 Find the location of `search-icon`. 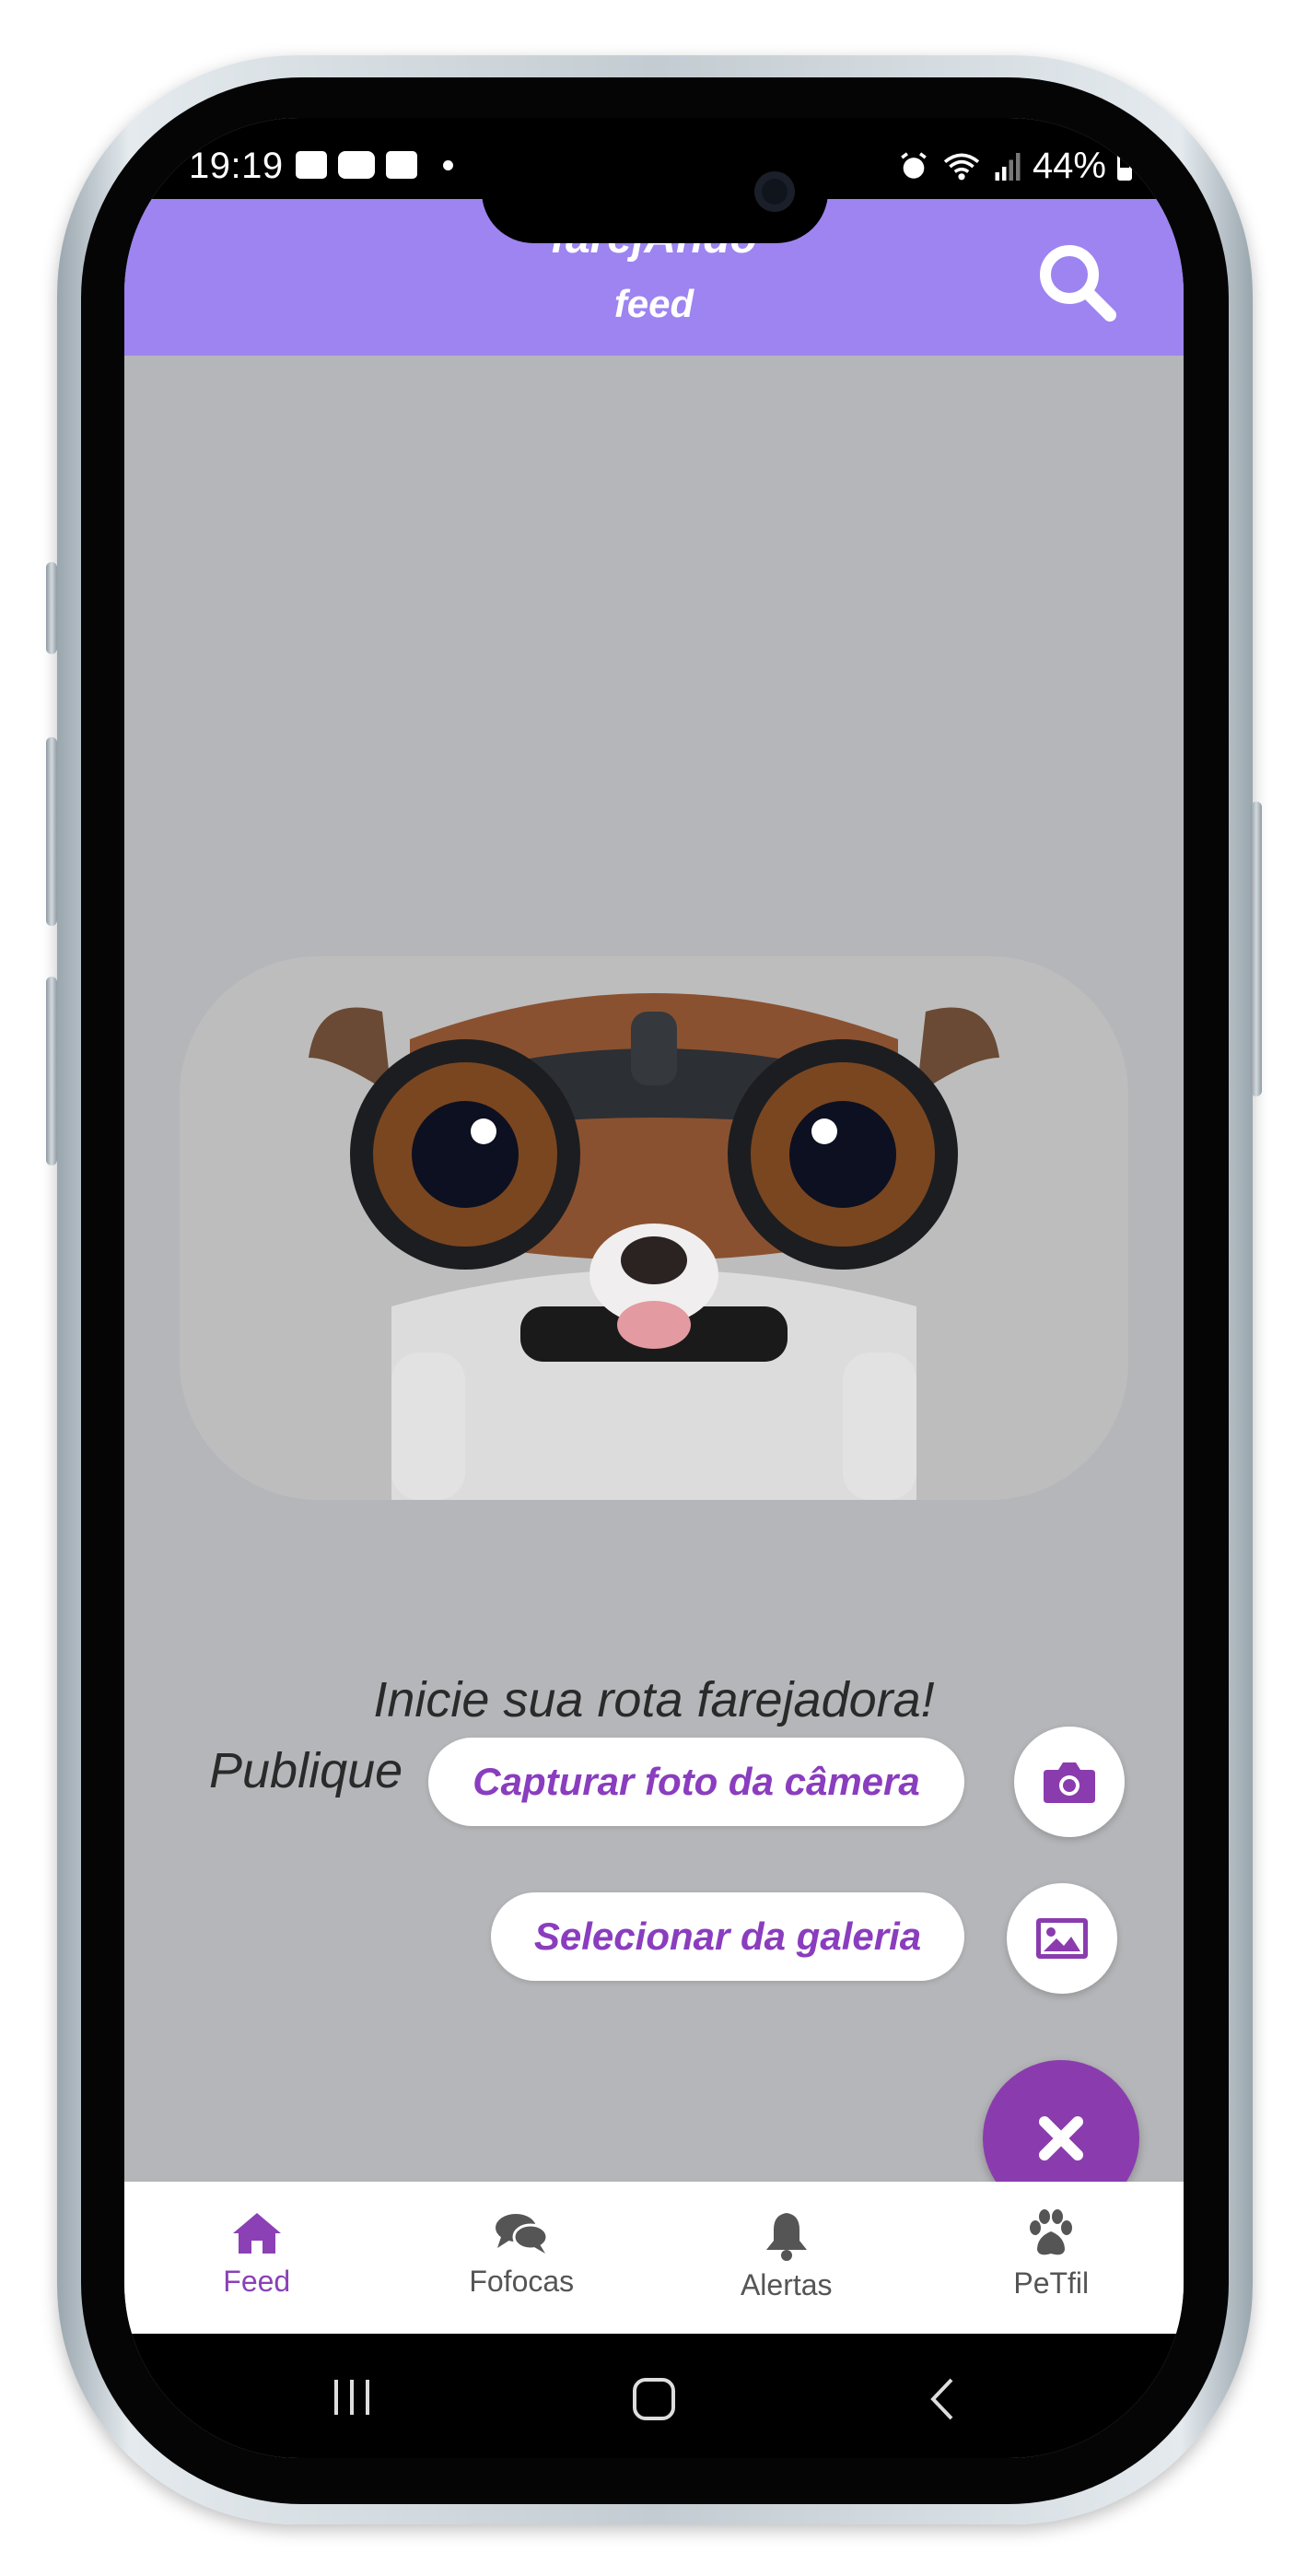

search-icon is located at coordinates (1078, 283).